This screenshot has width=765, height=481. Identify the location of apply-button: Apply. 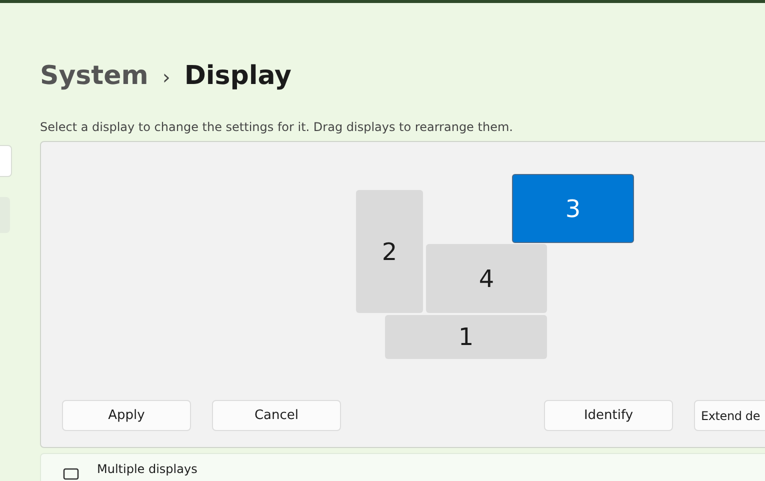
(126, 415).